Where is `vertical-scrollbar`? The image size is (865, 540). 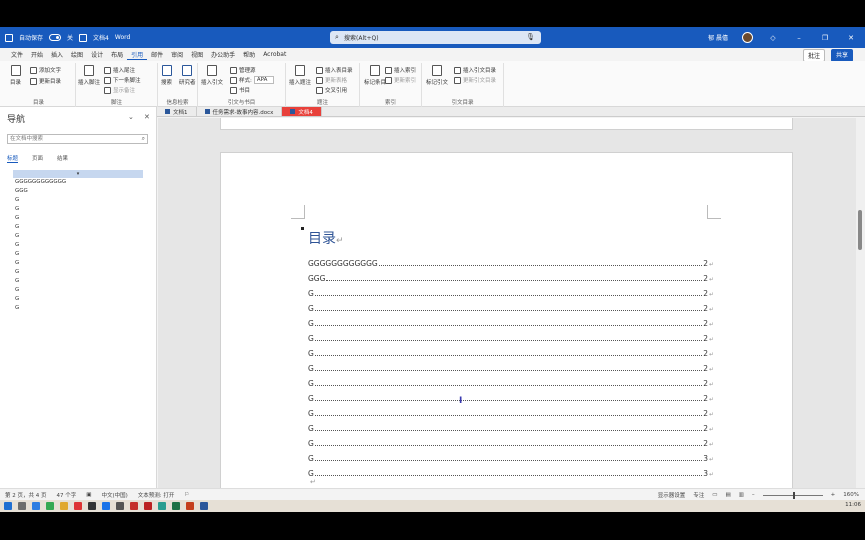 vertical-scrollbar is located at coordinates (860, 303).